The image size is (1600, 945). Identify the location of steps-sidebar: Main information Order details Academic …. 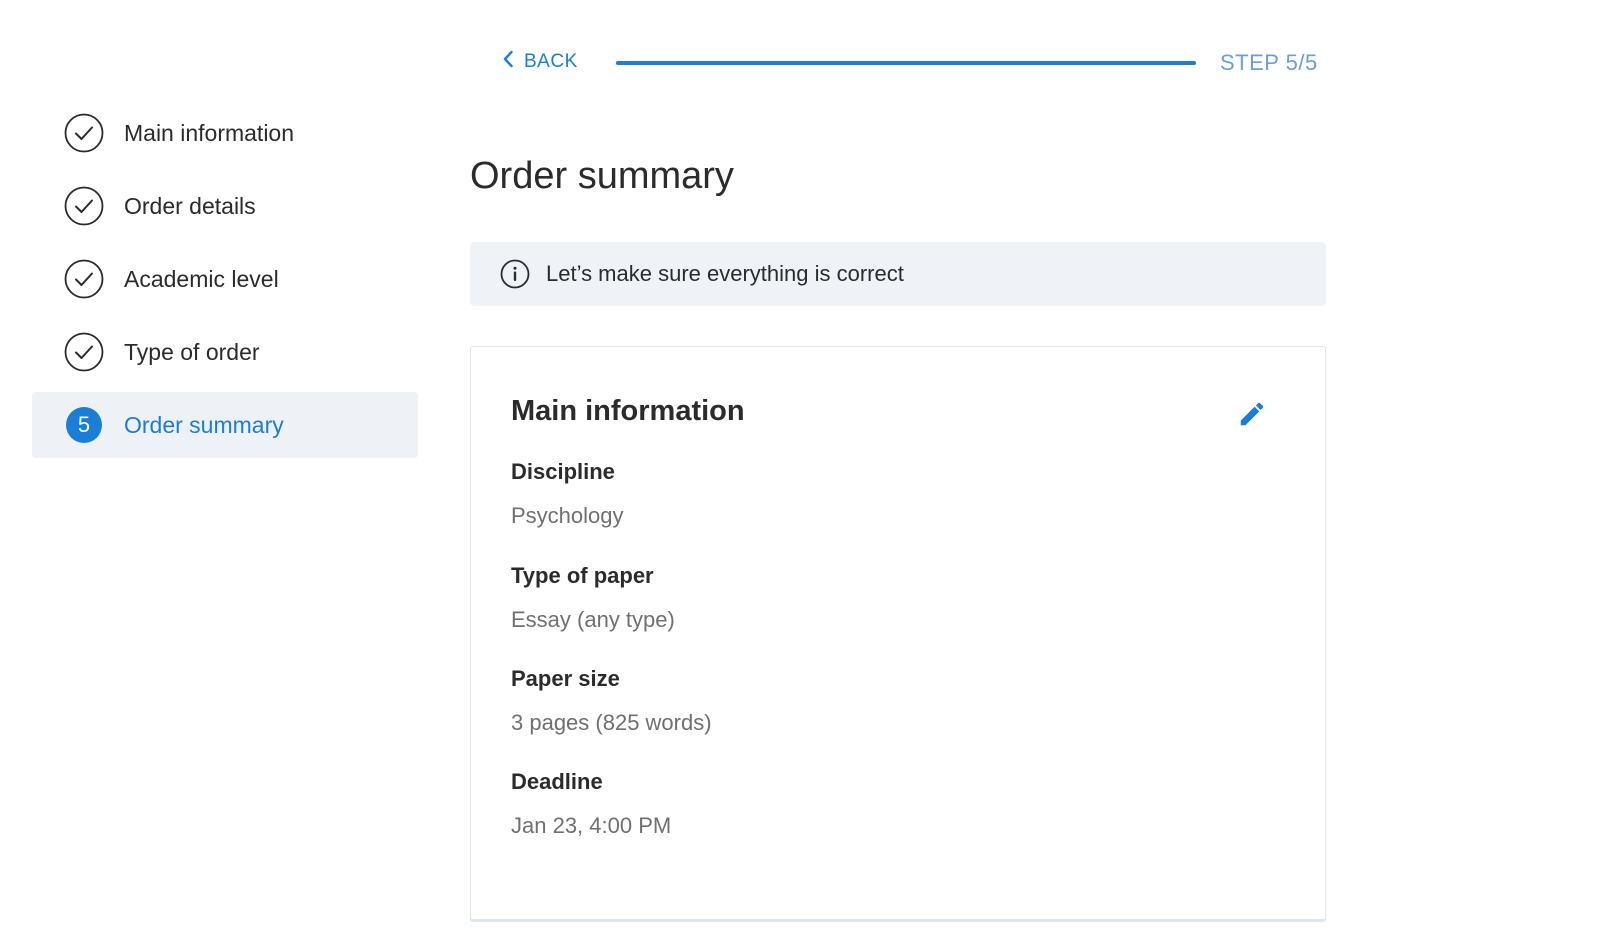
(225, 282).